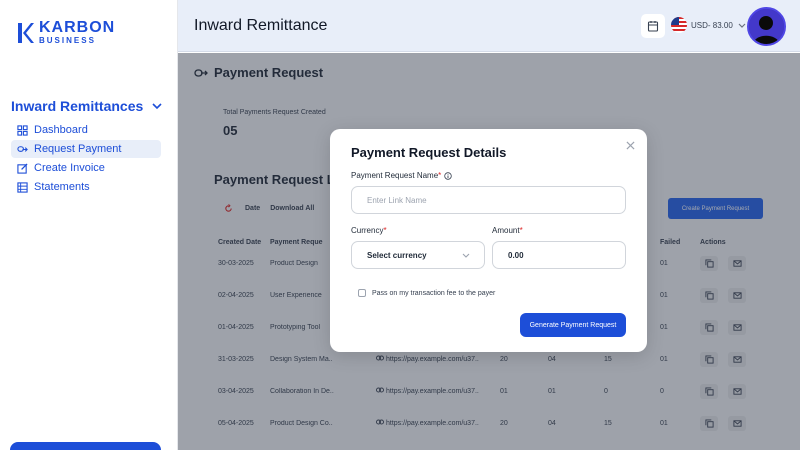 The image size is (800, 450). What do you see at coordinates (22, 187) in the screenshot?
I see `list-icon` at bounding box center [22, 187].